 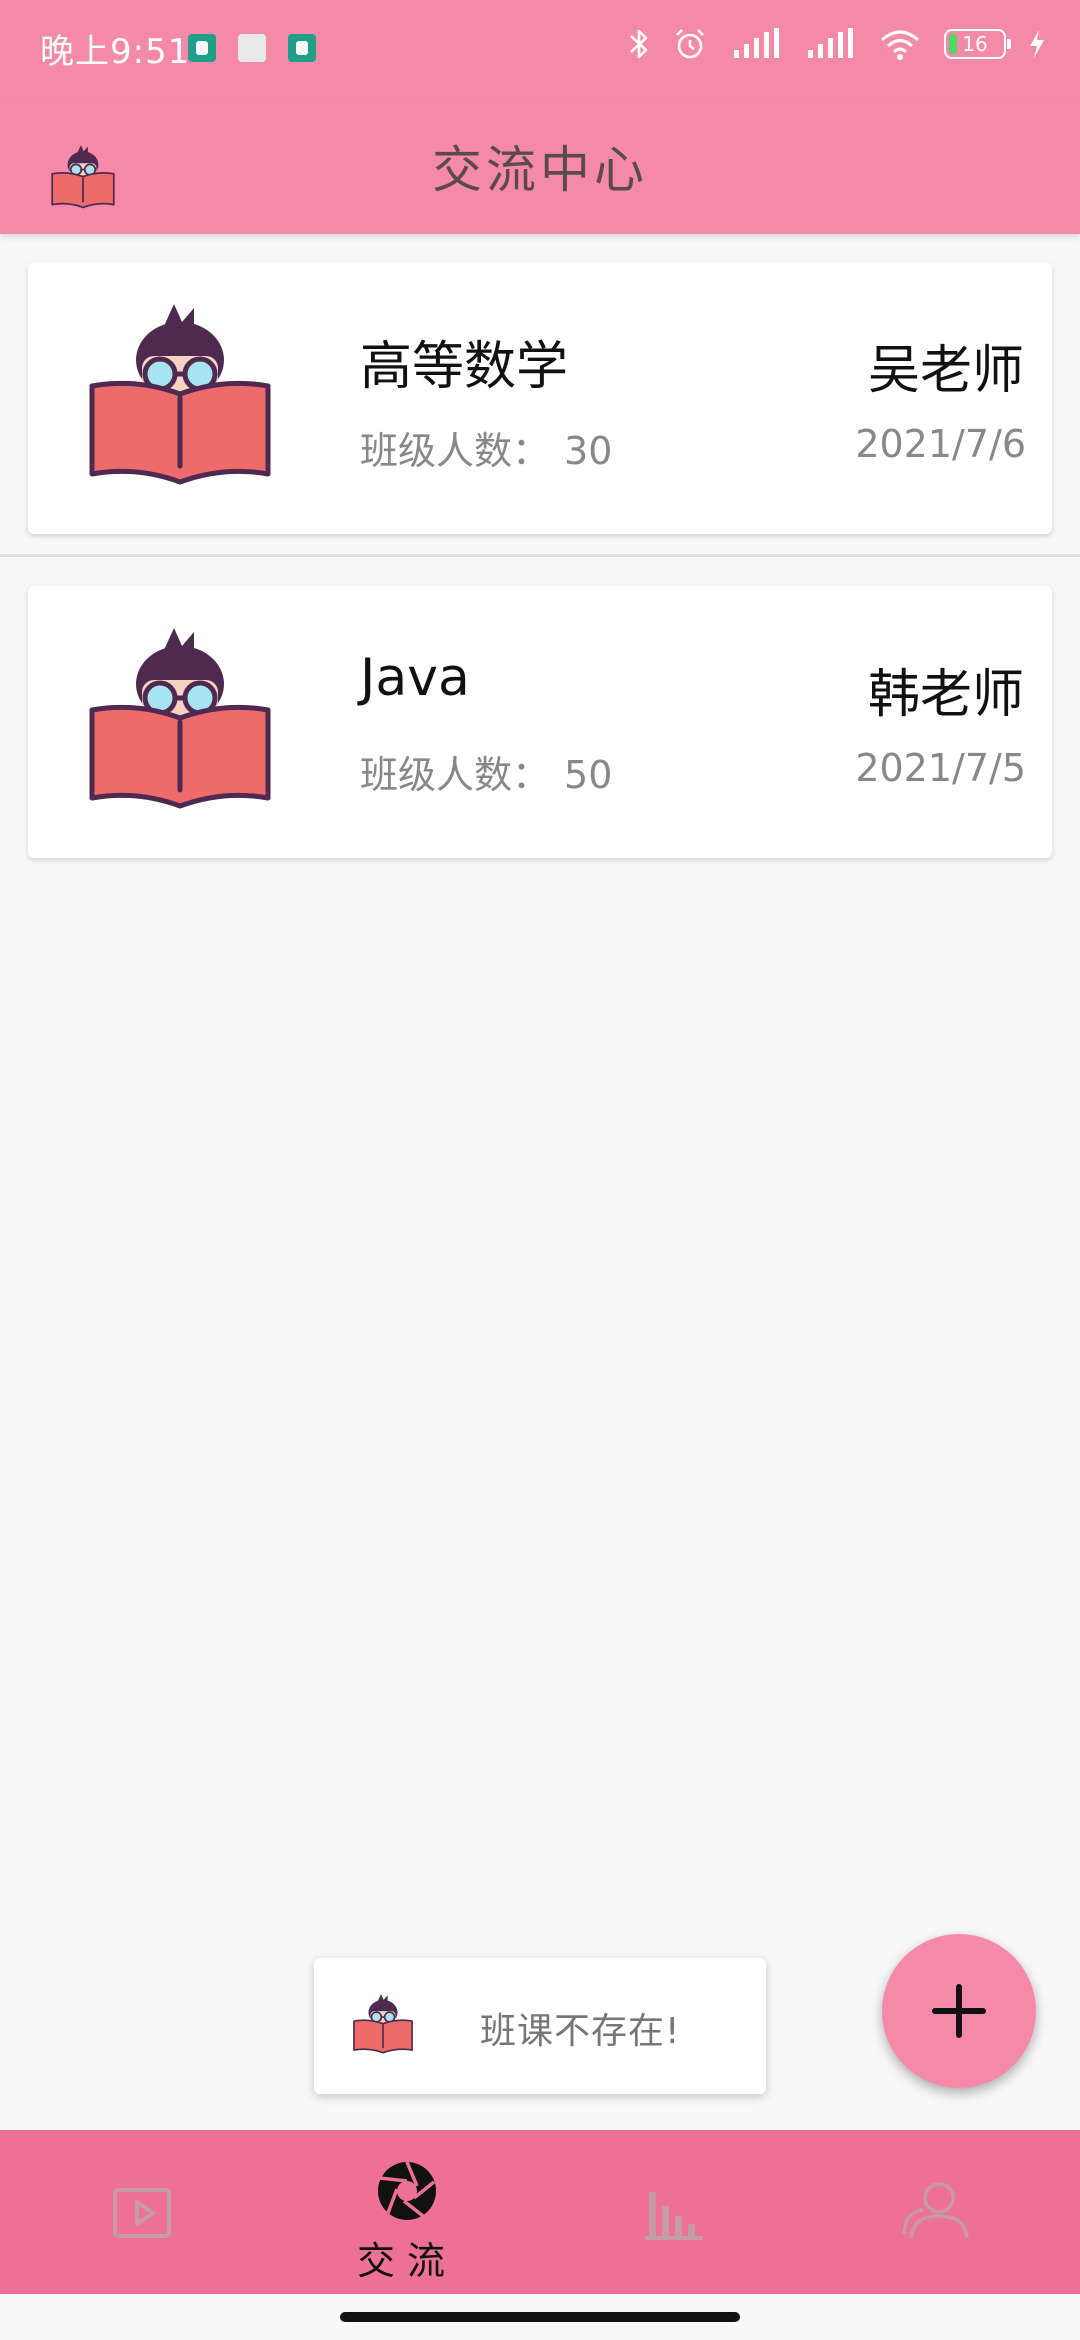 What do you see at coordinates (639, 44) in the screenshot?
I see `bluetooth-icon` at bounding box center [639, 44].